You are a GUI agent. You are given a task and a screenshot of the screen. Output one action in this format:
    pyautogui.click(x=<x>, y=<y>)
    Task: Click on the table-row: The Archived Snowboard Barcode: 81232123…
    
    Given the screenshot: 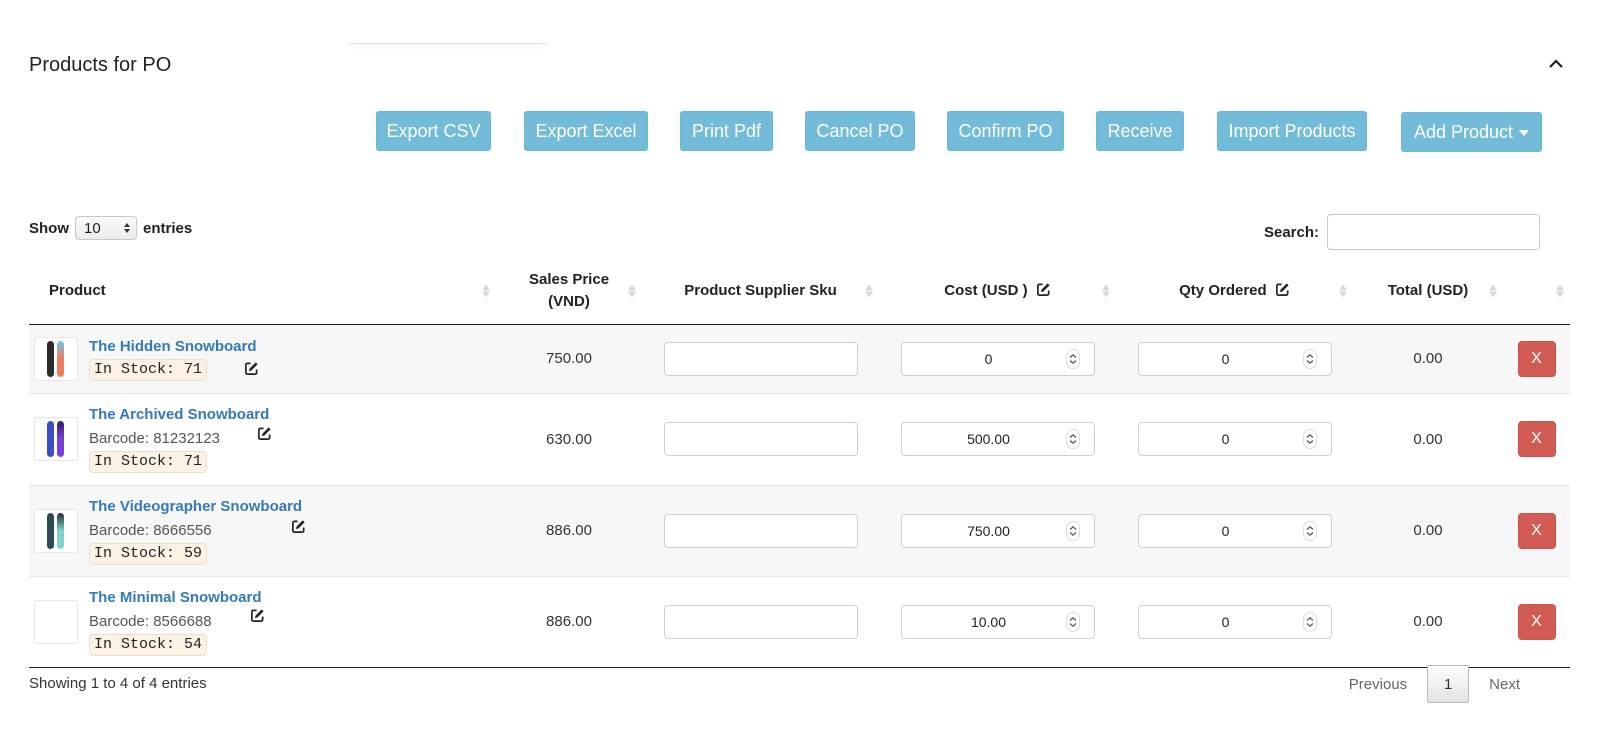 What is the action you would take?
    pyautogui.click(x=799, y=439)
    